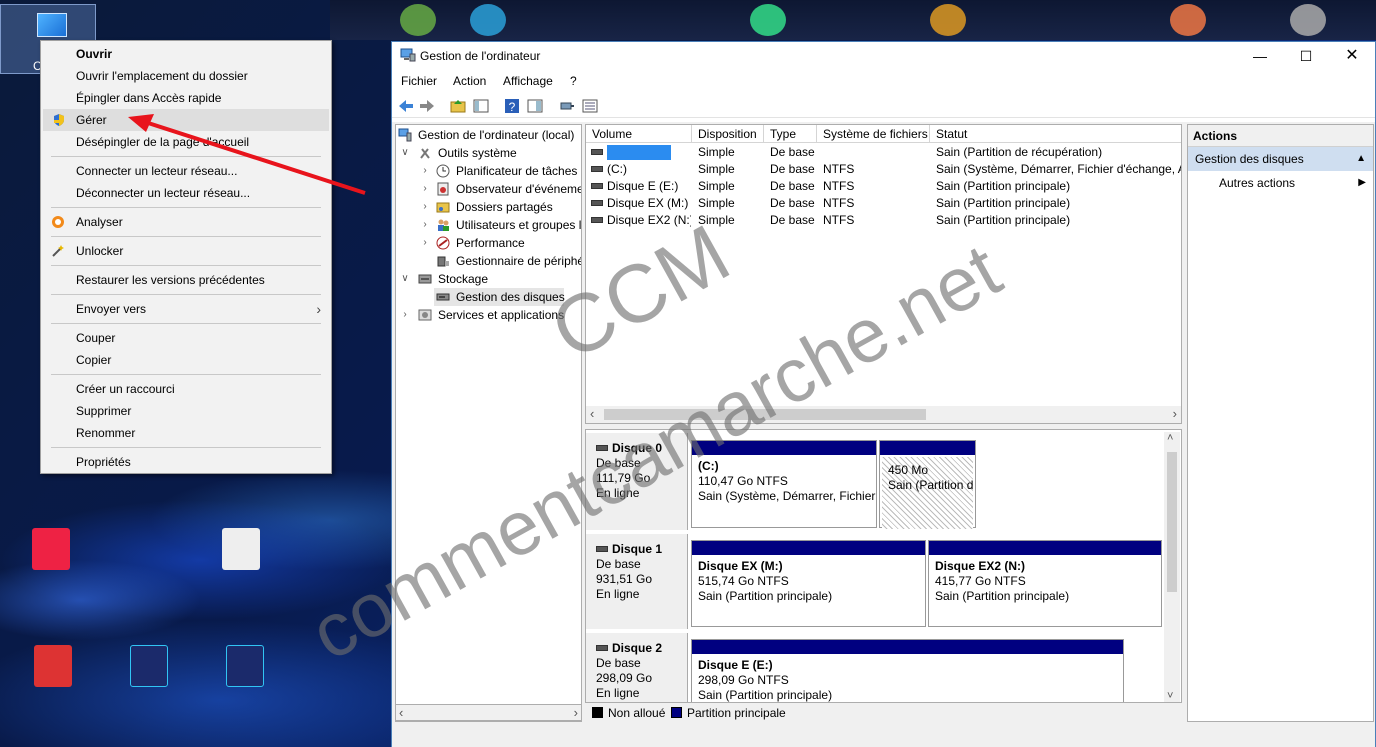  What do you see at coordinates (1280, 183) in the screenshot?
I see `more-actions-item: Autres actions ▶` at bounding box center [1280, 183].